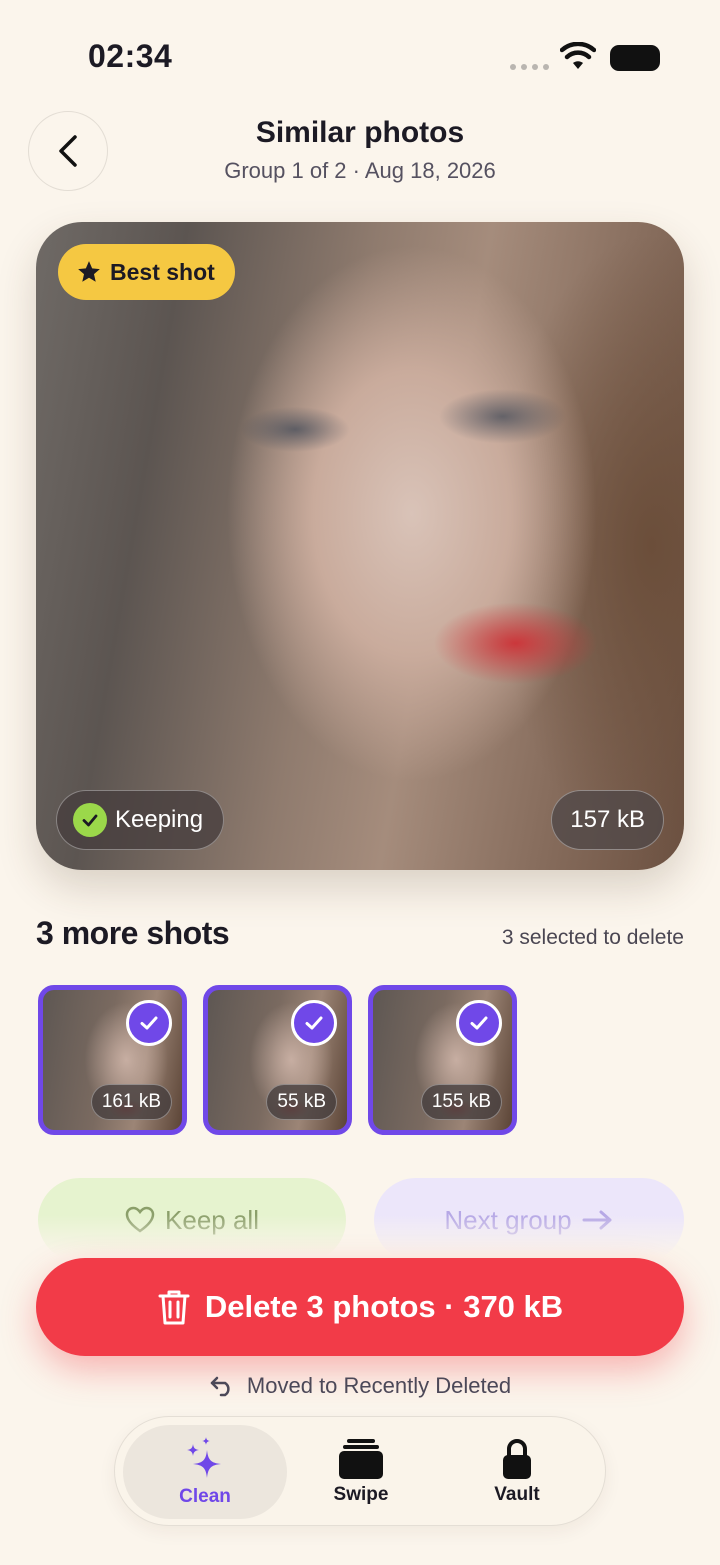  I want to click on thumbnail-size: 55 kB, so click(301, 1102).